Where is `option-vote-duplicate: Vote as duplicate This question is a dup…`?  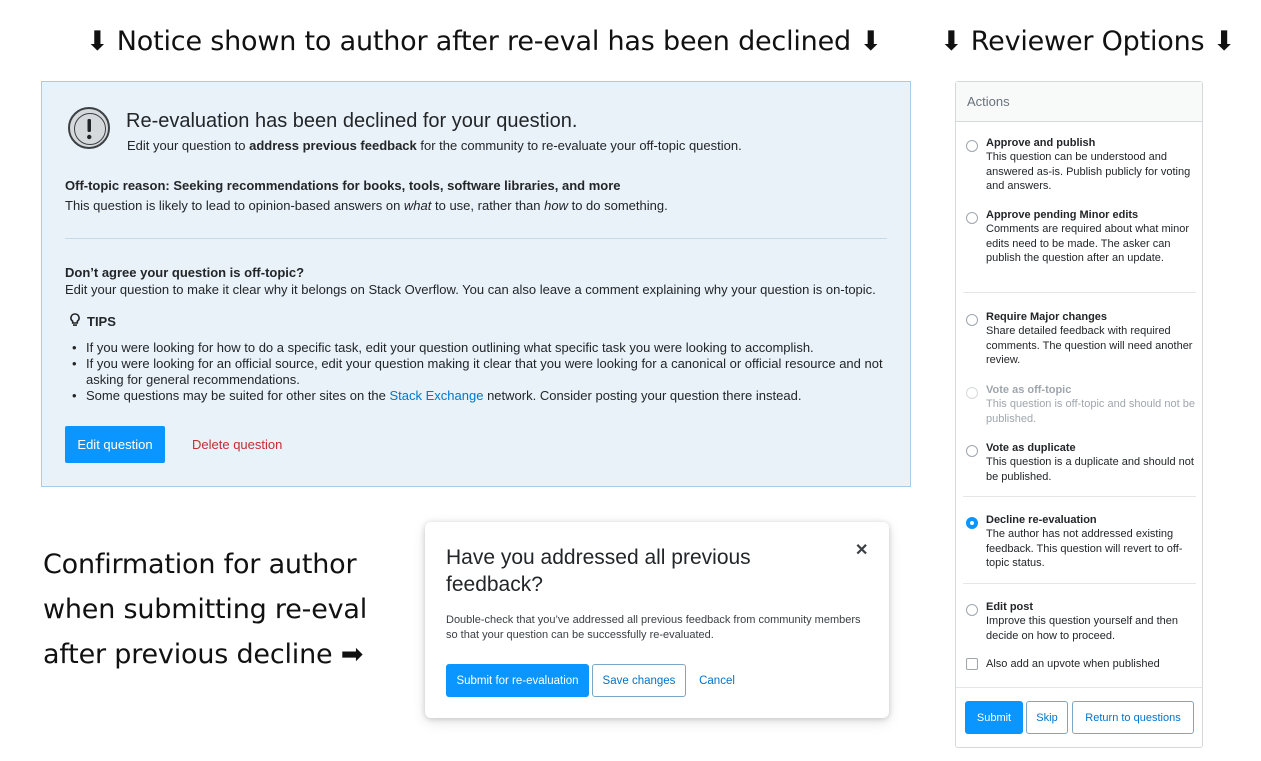
option-vote-duplicate: Vote as duplicate This question is a dup… is located at coordinates (1081, 462).